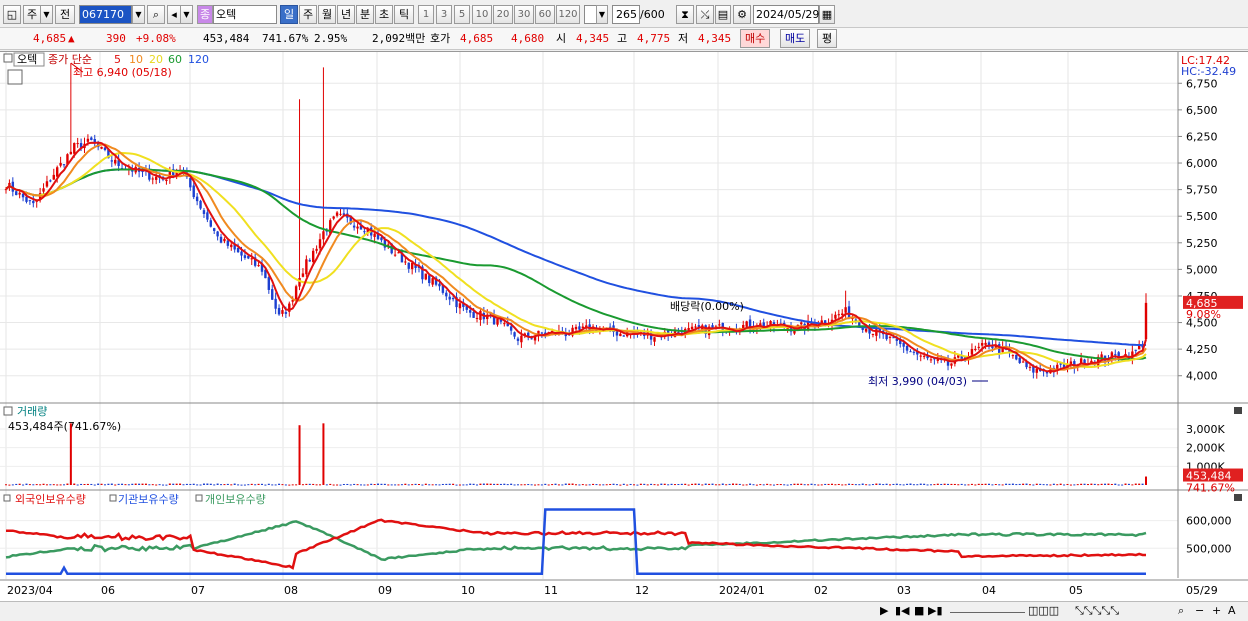 The height and width of the screenshot is (621, 1248). Describe the element at coordinates (15, 77) in the screenshot. I see `calculator-icon` at that location.